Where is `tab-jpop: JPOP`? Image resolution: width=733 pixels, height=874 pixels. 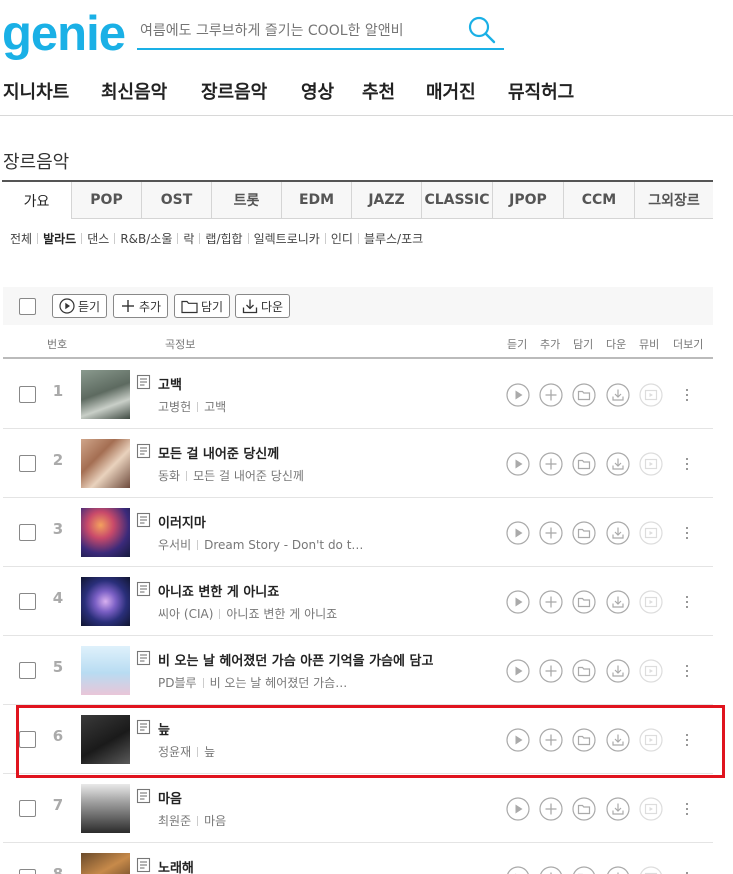 tab-jpop: JPOP is located at coordinates (528, 200).